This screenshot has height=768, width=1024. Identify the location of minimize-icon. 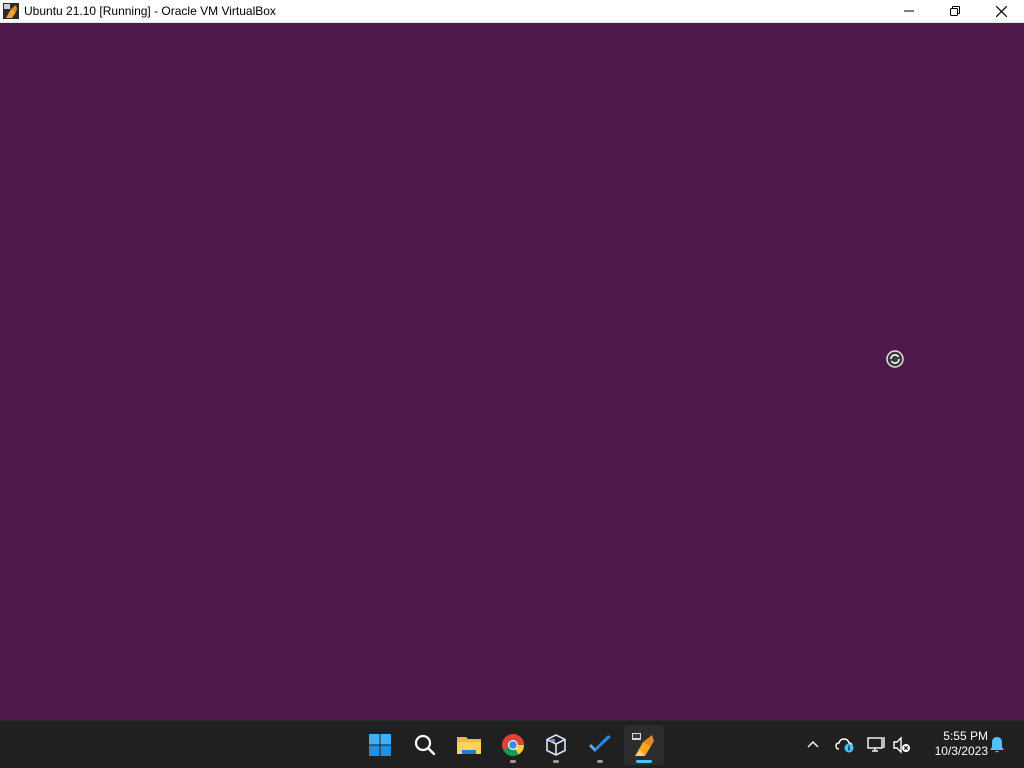
(909, 11).